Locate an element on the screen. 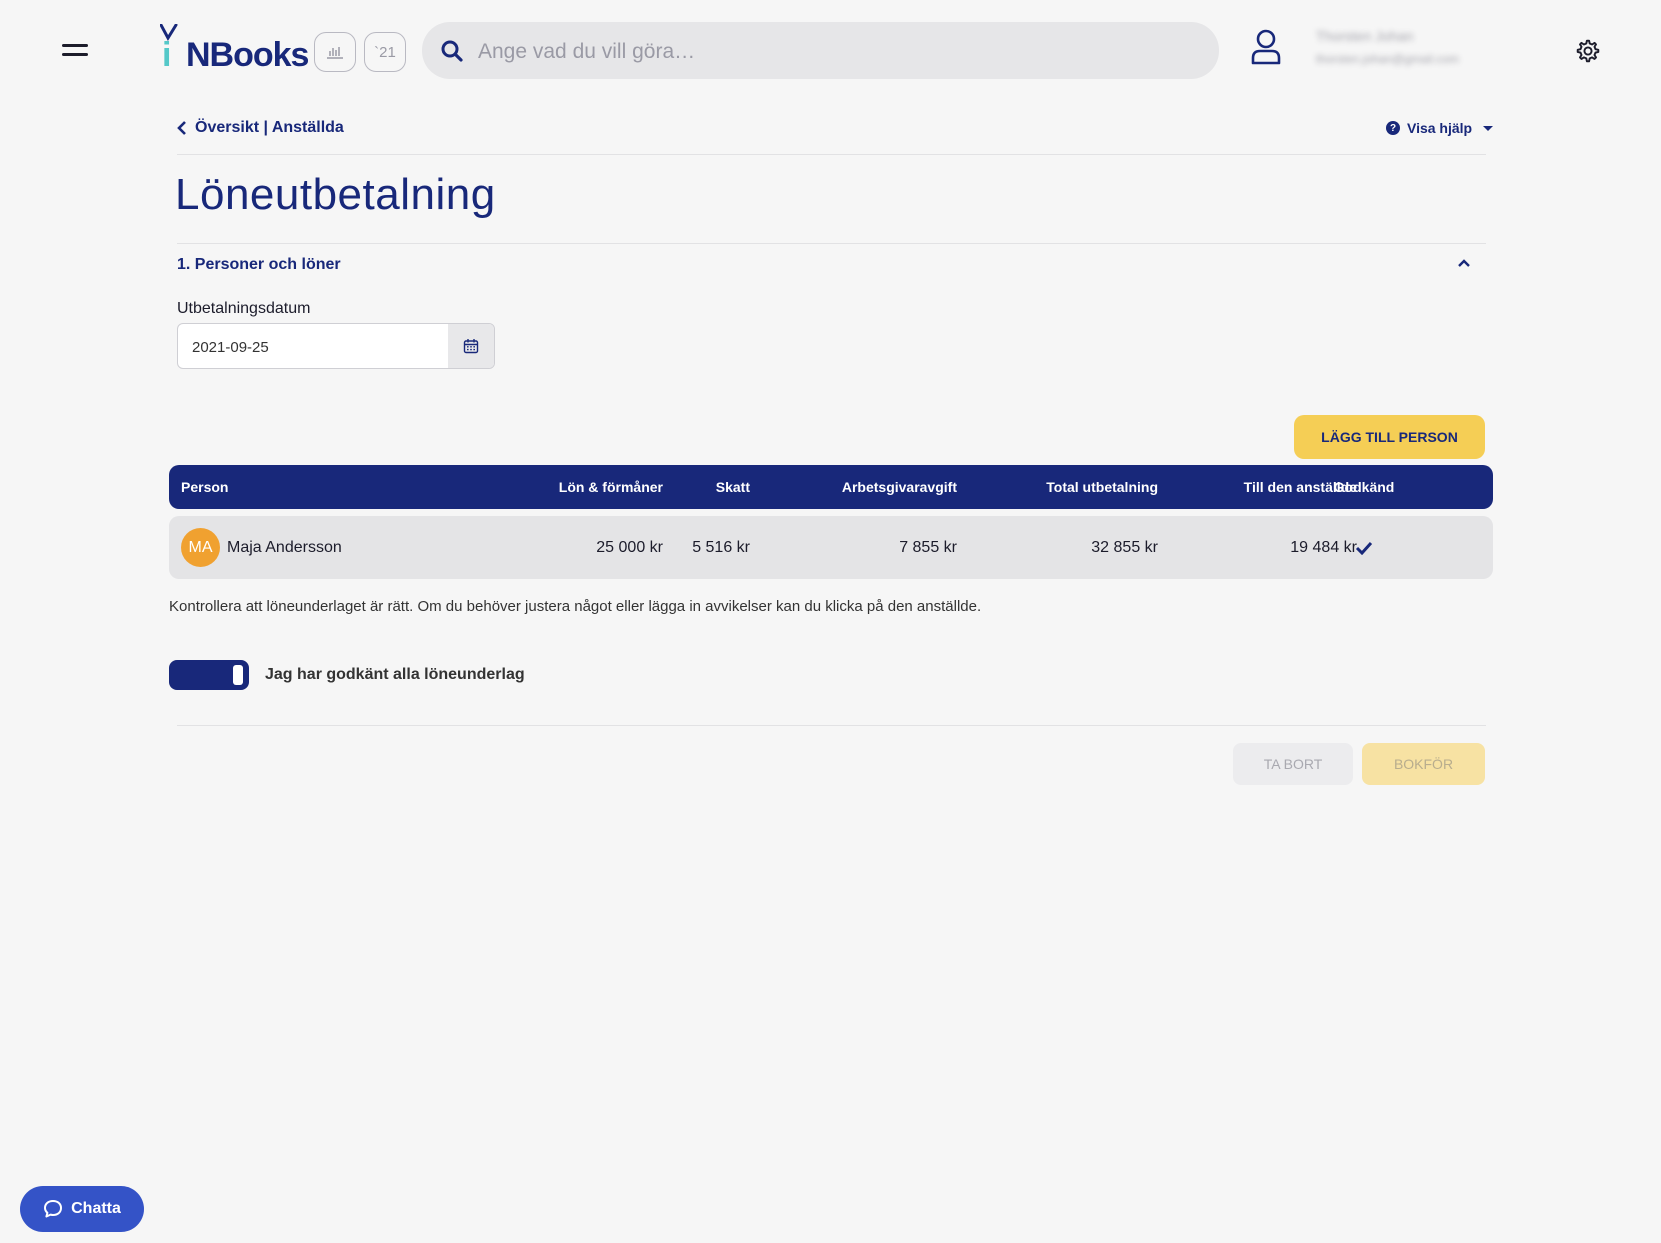 The height and width of the screenshot is (1243, 1661). column-header-salary: Lön & förmåner is located at coordinates (611, 487).